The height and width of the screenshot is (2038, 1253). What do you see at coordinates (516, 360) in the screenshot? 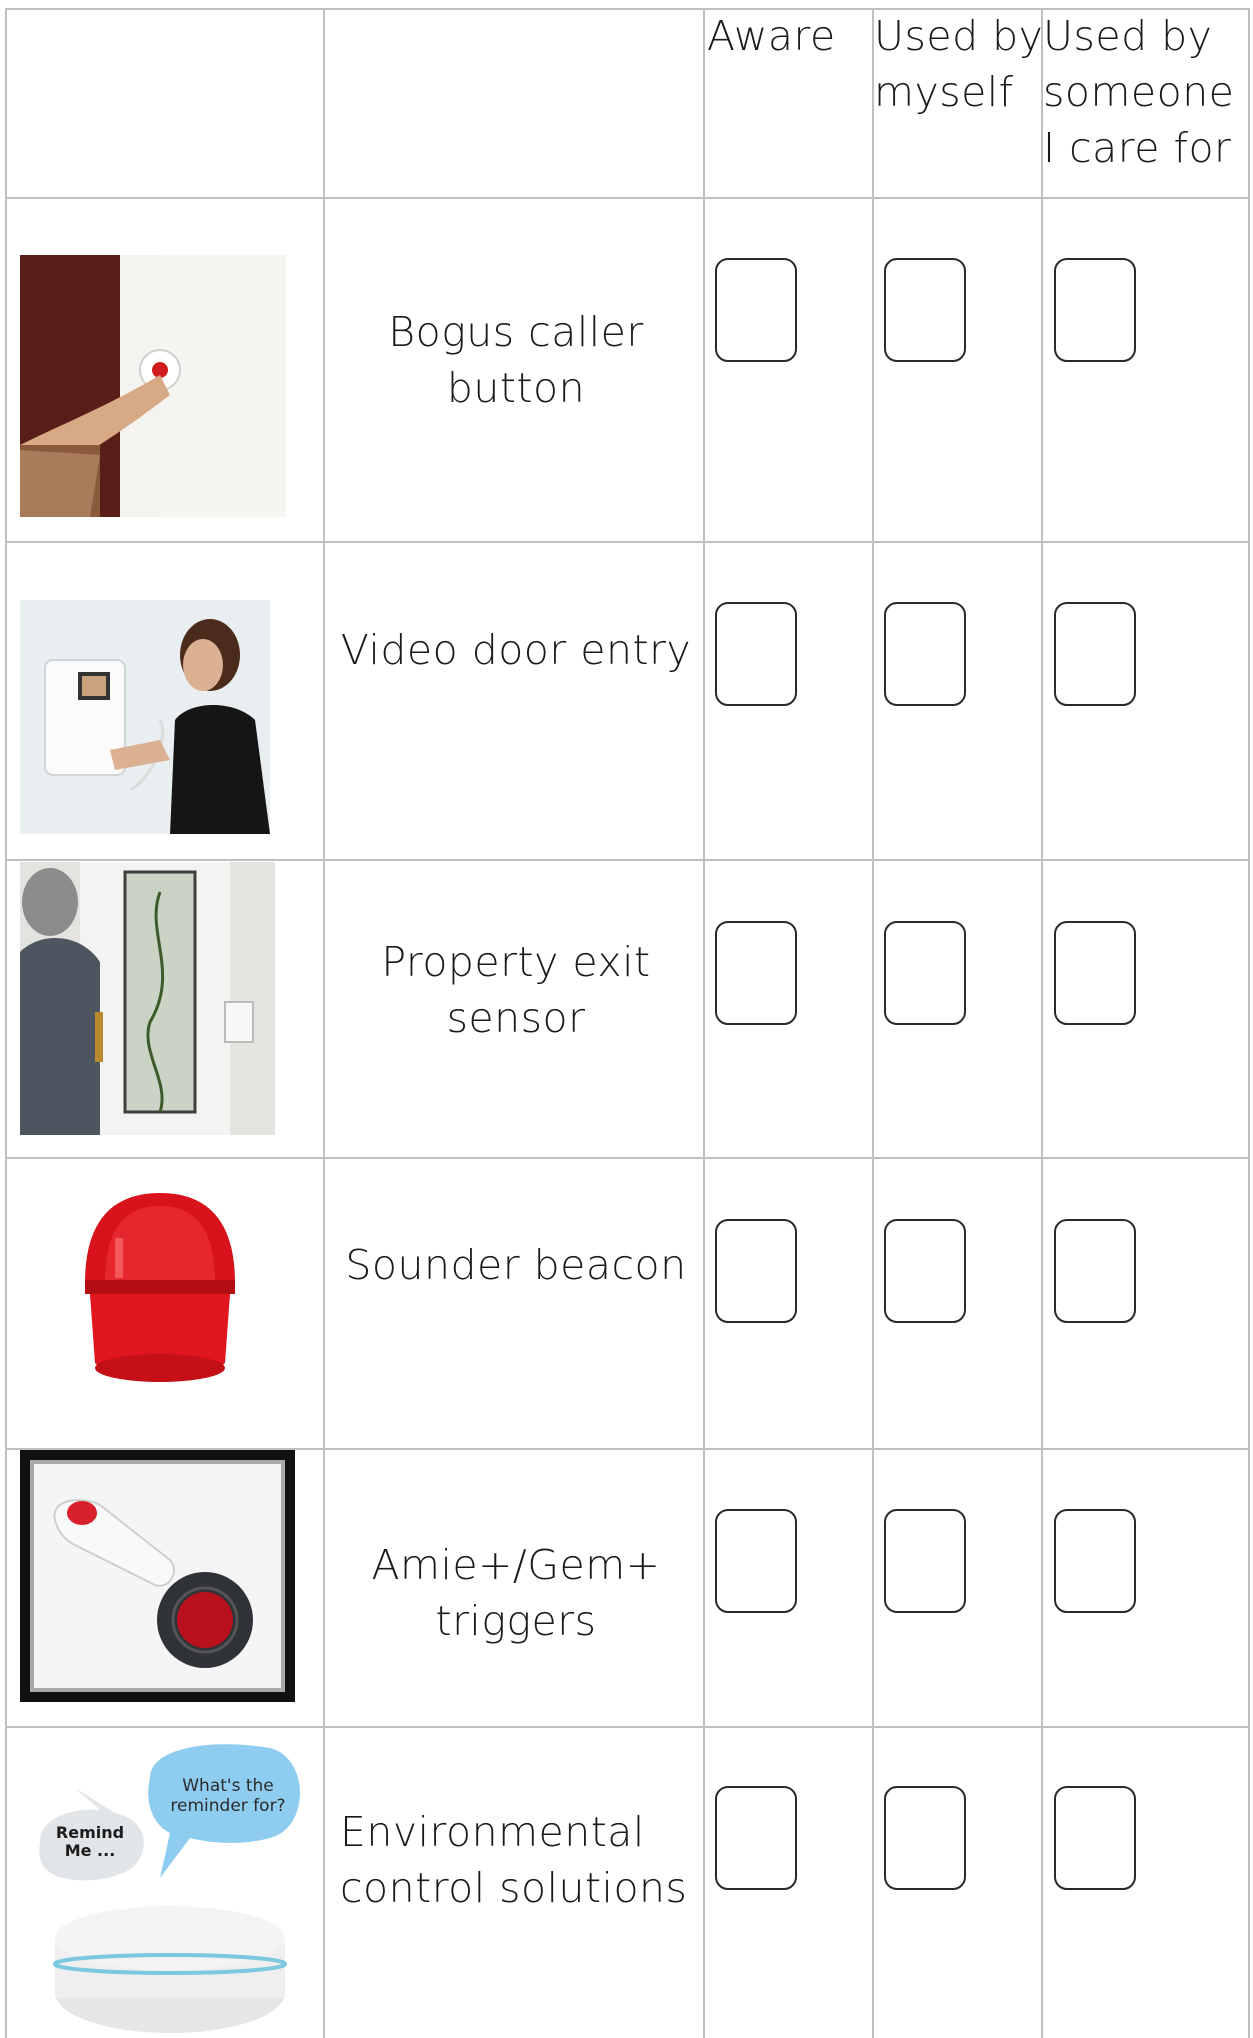
I see `row-label-bogus-caller-button: Bogus caller button` at bounding box center [516, 360].